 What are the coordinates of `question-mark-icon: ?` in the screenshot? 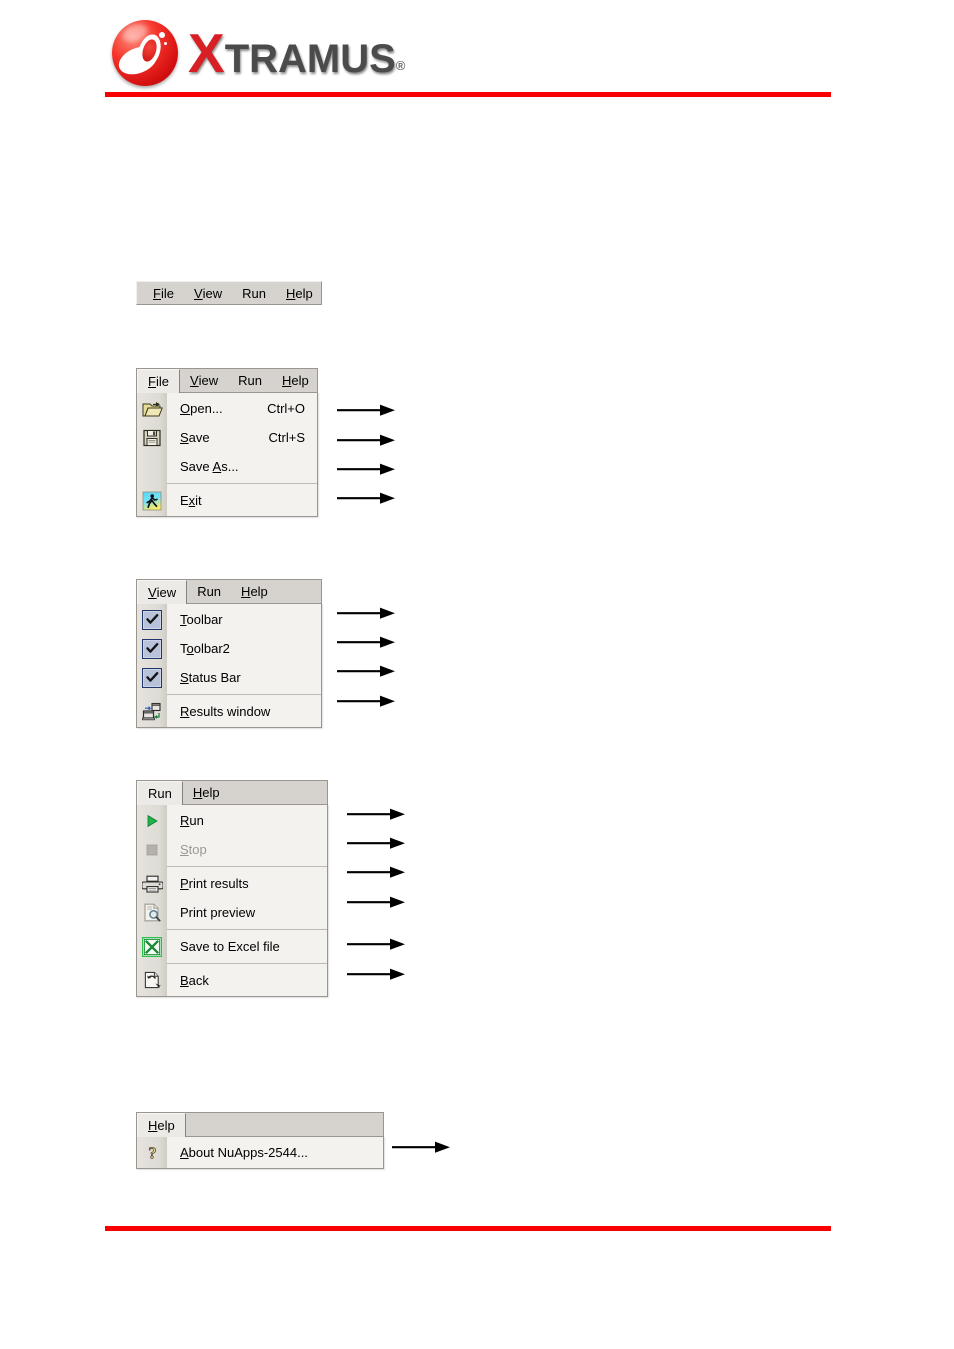 It's located at (152, 1152).